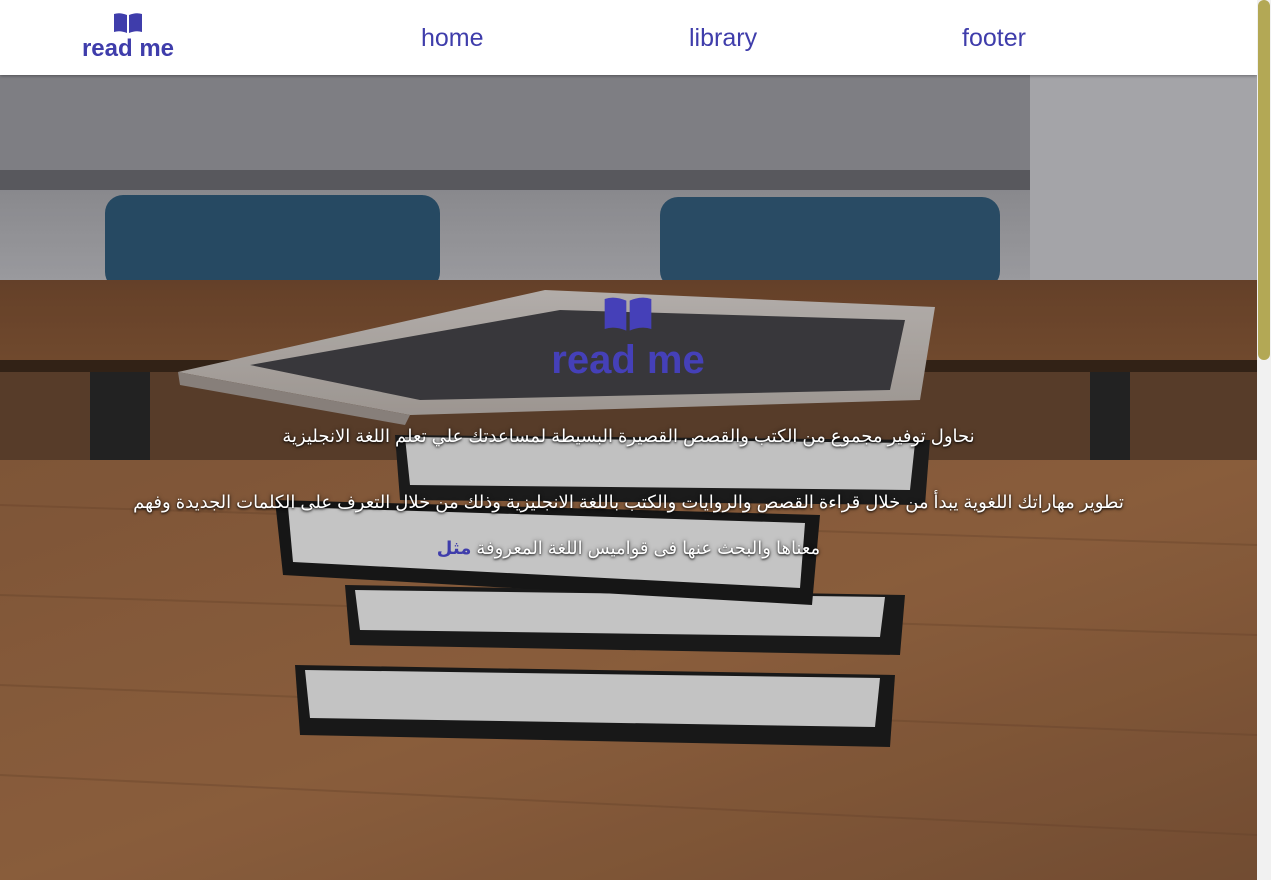 The image size is (1271, 880). What do you see at coordinates (128, 48) in the screenshot?
I see `brand-name: read me` at bounding box center [128, 48].